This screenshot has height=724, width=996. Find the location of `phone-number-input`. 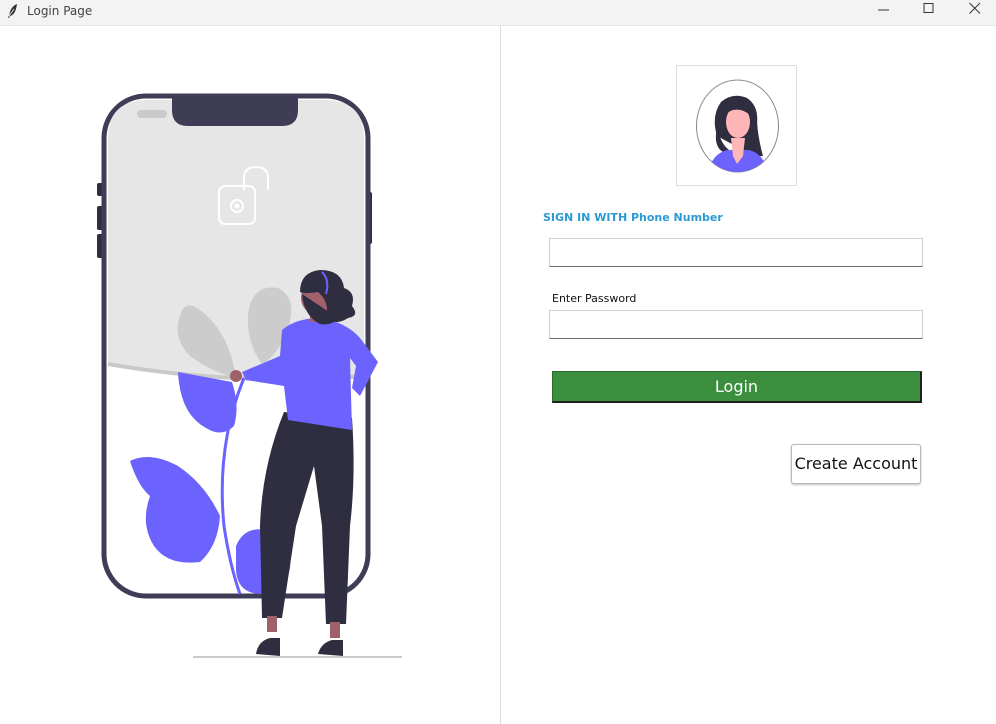

phone-number-input is located at coordinates (736, 252).